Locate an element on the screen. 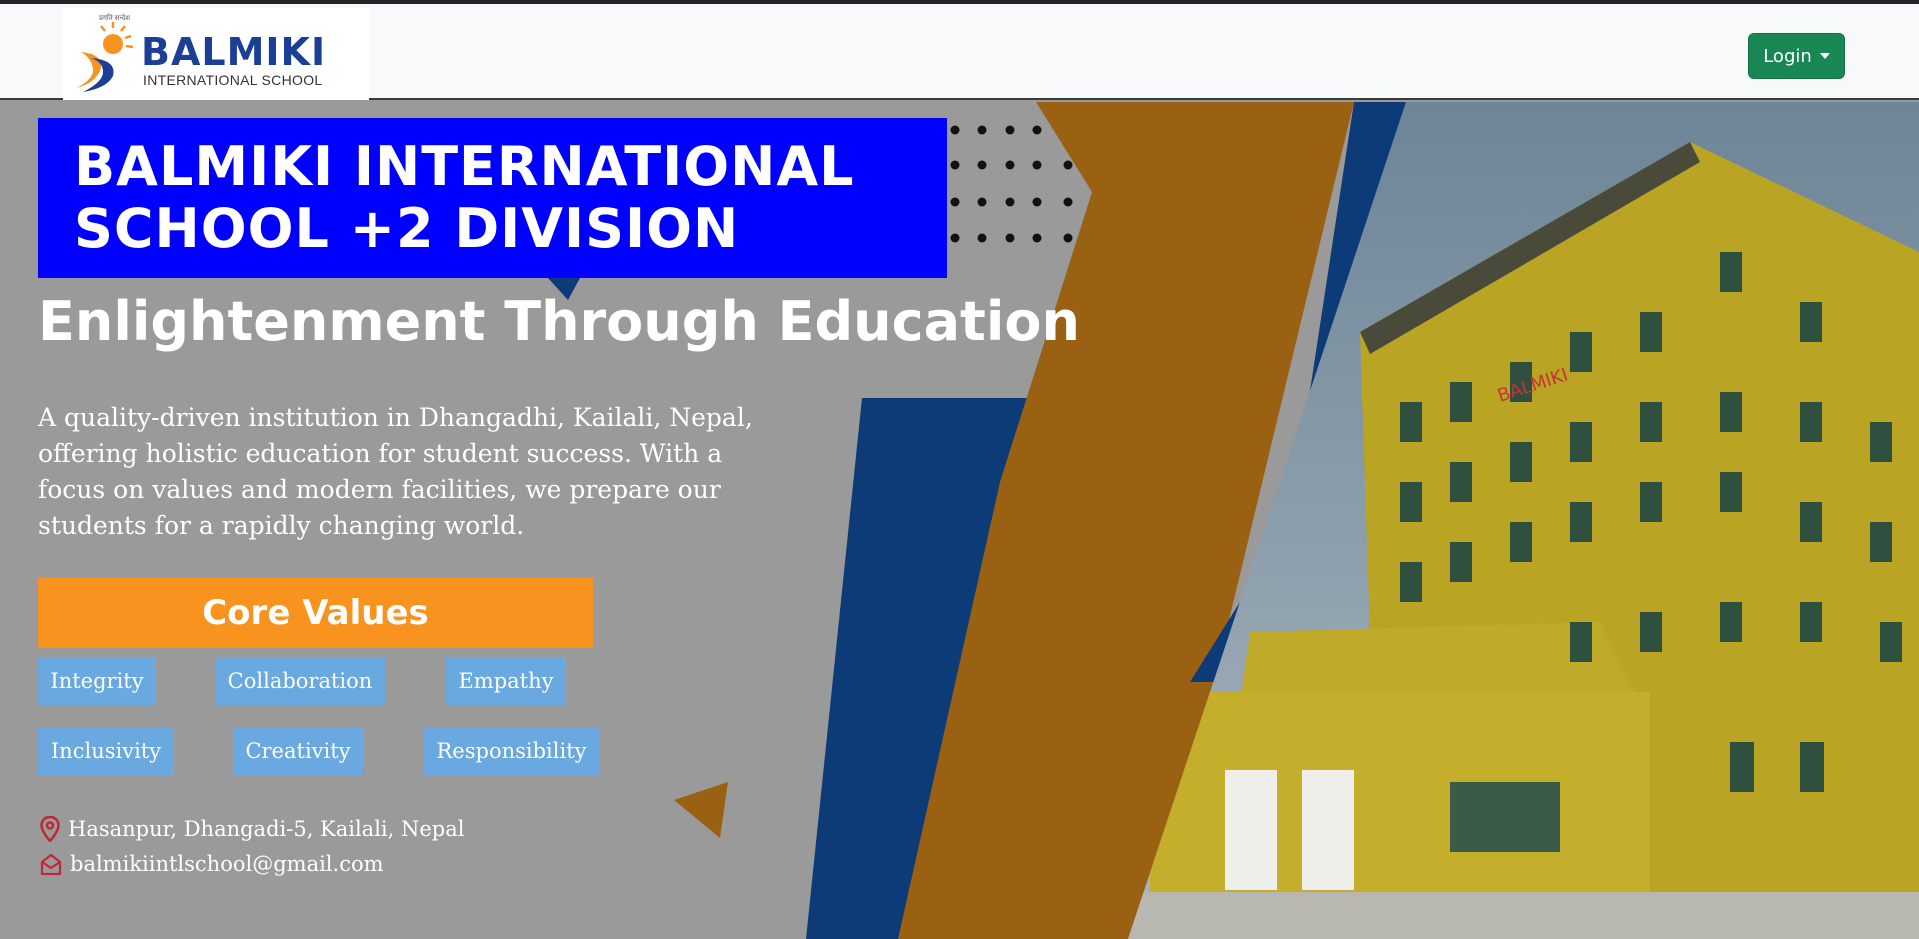  email-row: balmikiintlschool@gmail.com is located at coordinates (212, 864).